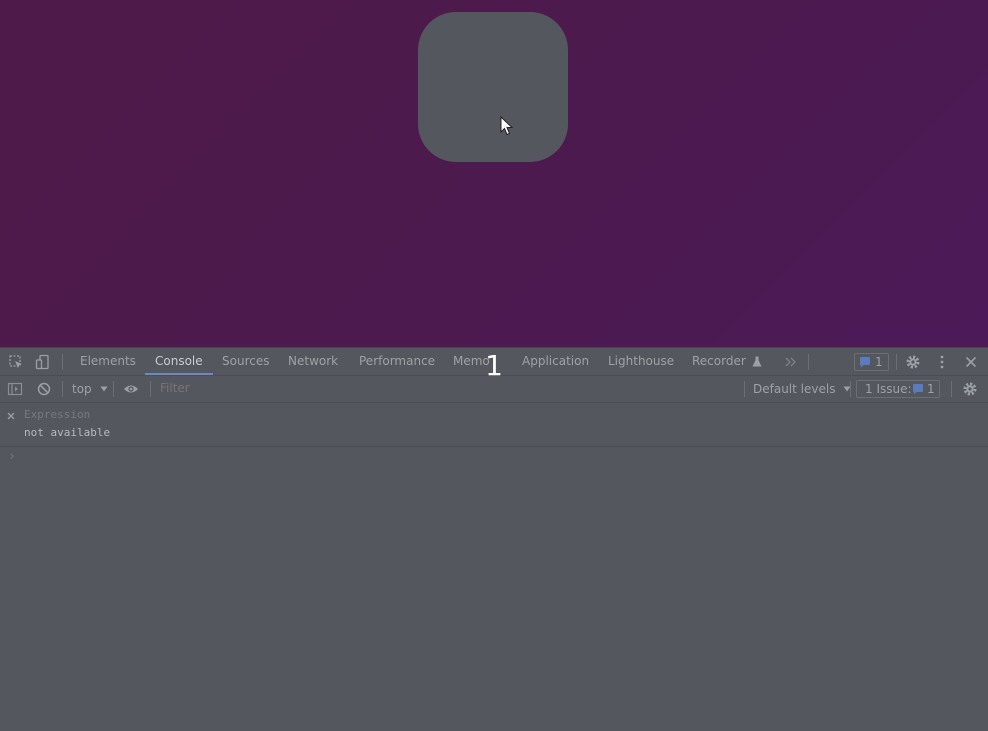 The image size is (988, 731). What do you see at coordinates (245, 361) in the screenshot?
I see `tab-sources: Sources` at bounding box center [245, 361].